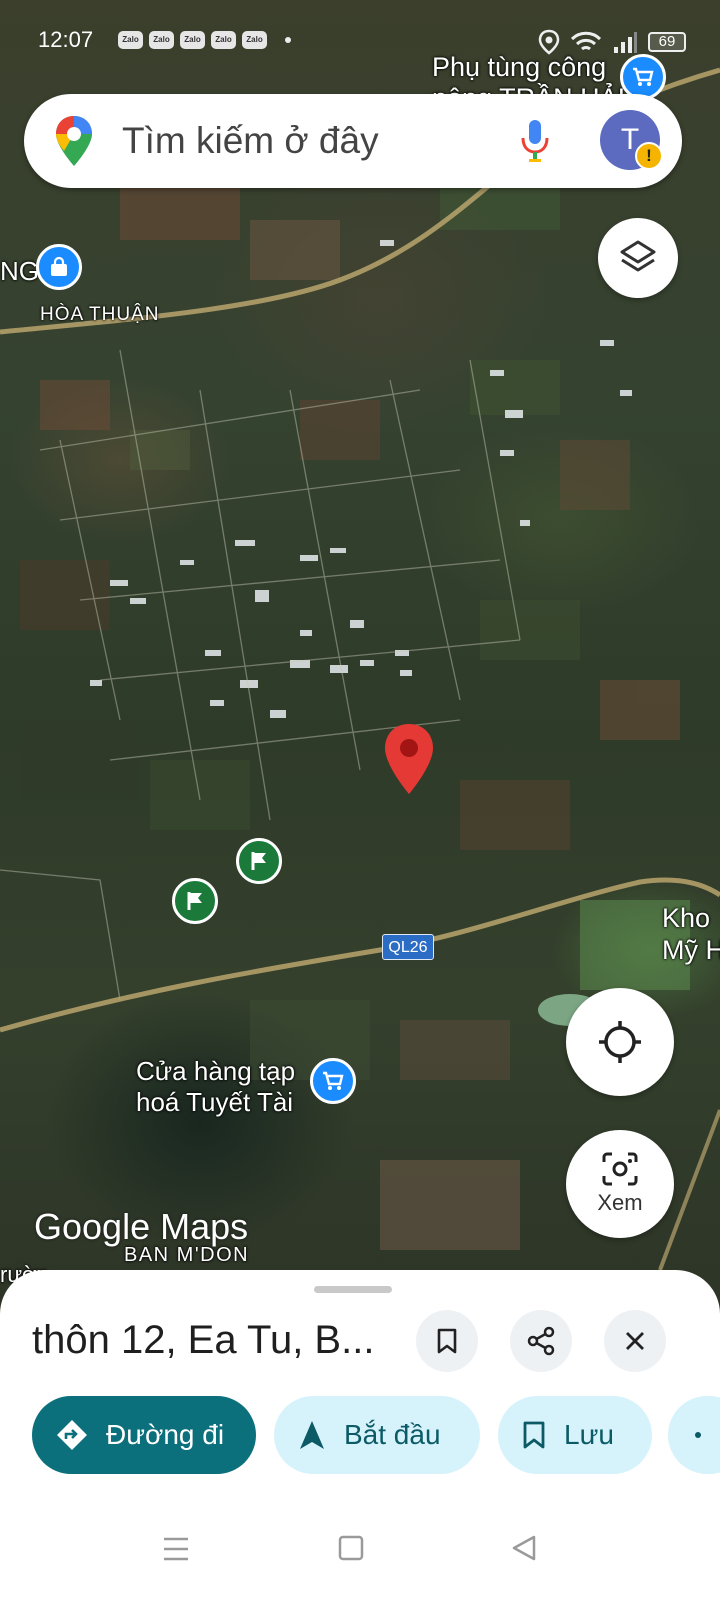  Describe the element at coordinates (649, 156) in the screenshot. I see `account-alert-icon: !` at that location.